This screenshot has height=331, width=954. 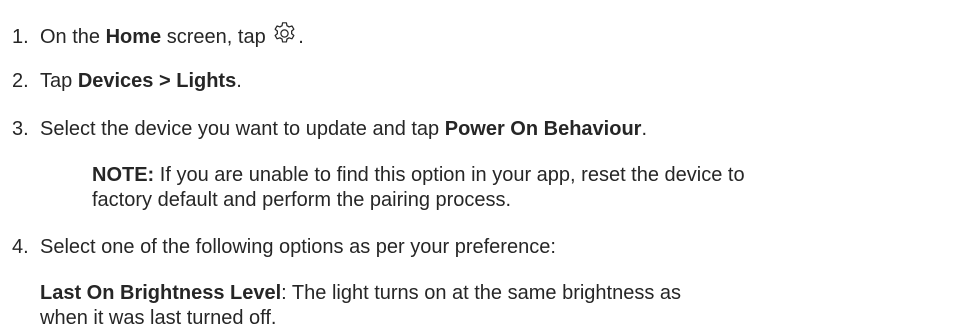 What do you see at coordinates (123, 175) in the screenshot?
I see `note-label: NOTE:` at bounding box center [123, 175].